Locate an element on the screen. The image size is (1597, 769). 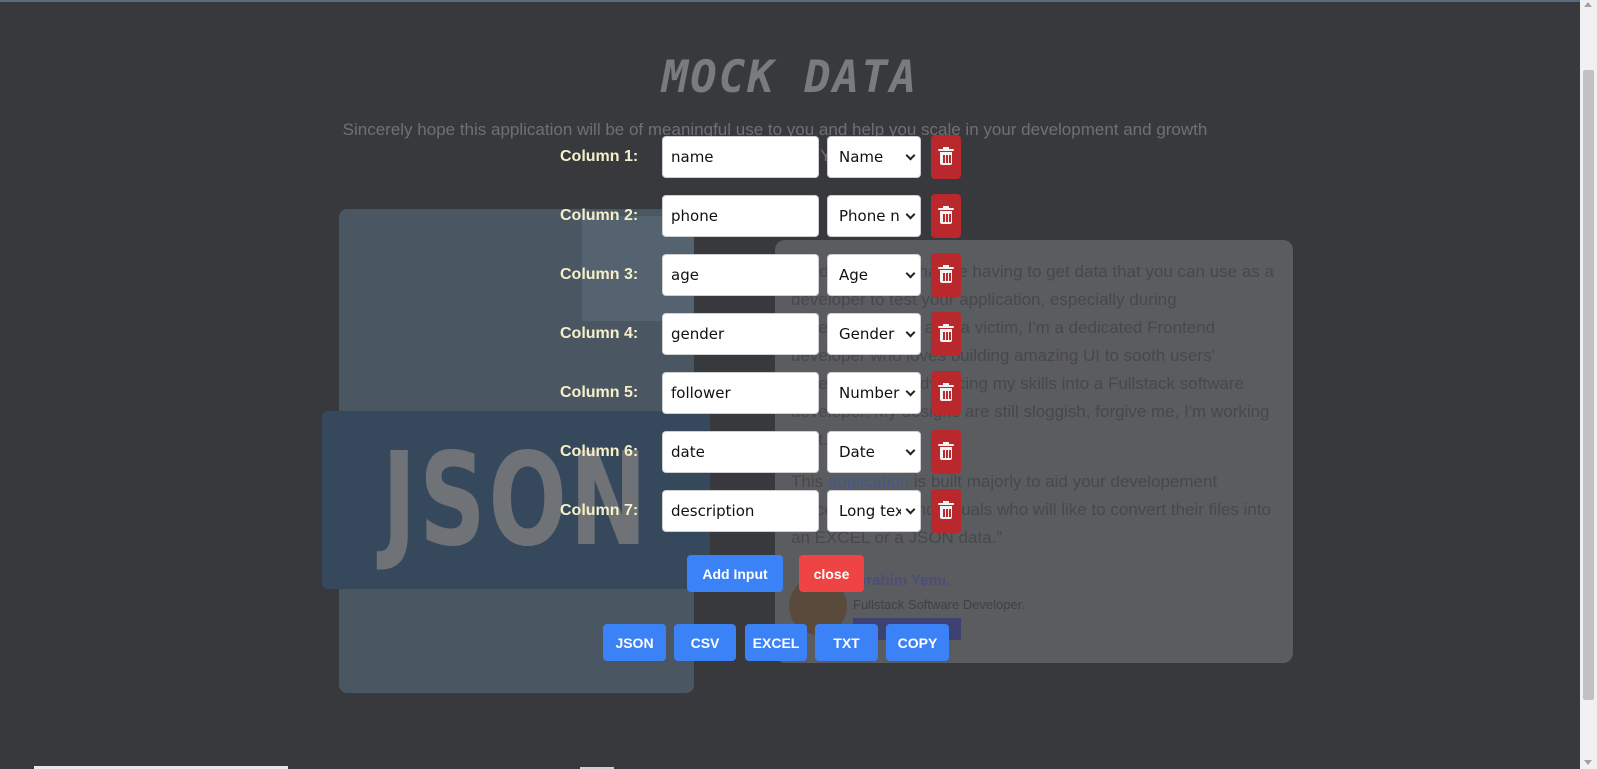
close-button: close is located at coordinates (831, 573).